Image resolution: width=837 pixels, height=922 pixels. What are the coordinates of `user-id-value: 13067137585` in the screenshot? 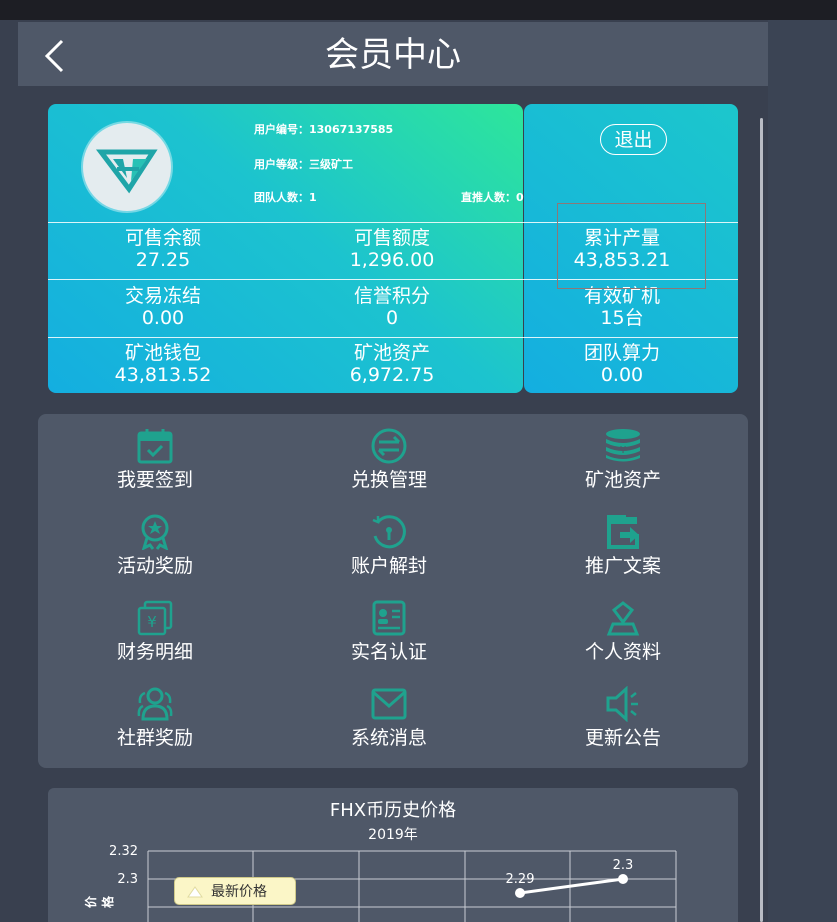 It's located at (351, 129).